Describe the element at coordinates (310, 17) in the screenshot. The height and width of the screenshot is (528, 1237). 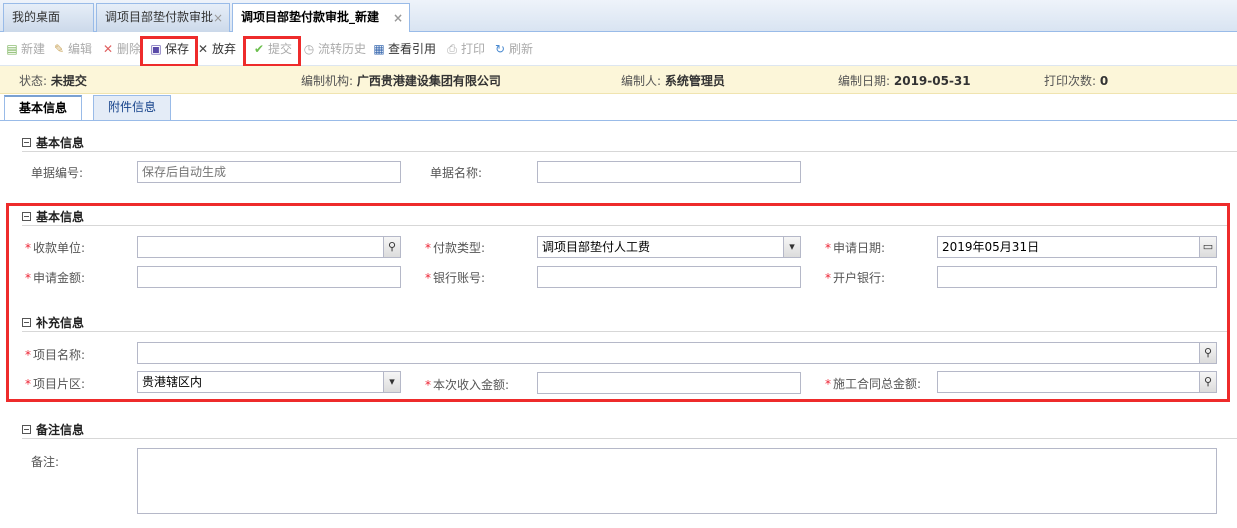
I see `tab-label: 调项目部垫付款审批_新建` at that location.